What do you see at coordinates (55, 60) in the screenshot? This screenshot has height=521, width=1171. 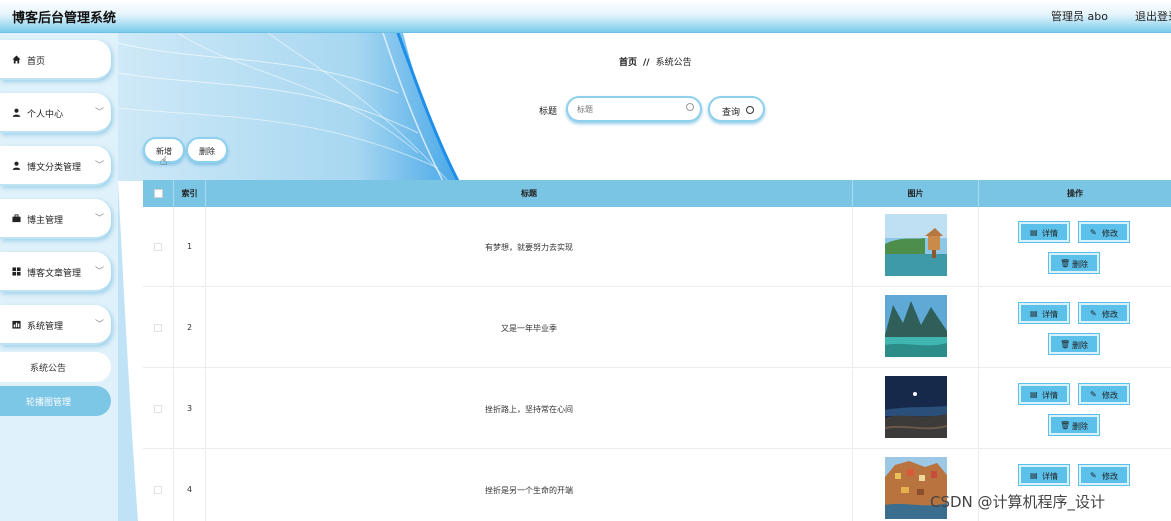 I see `sidebar-item-home: 首页` at bounding box center [55, 60].